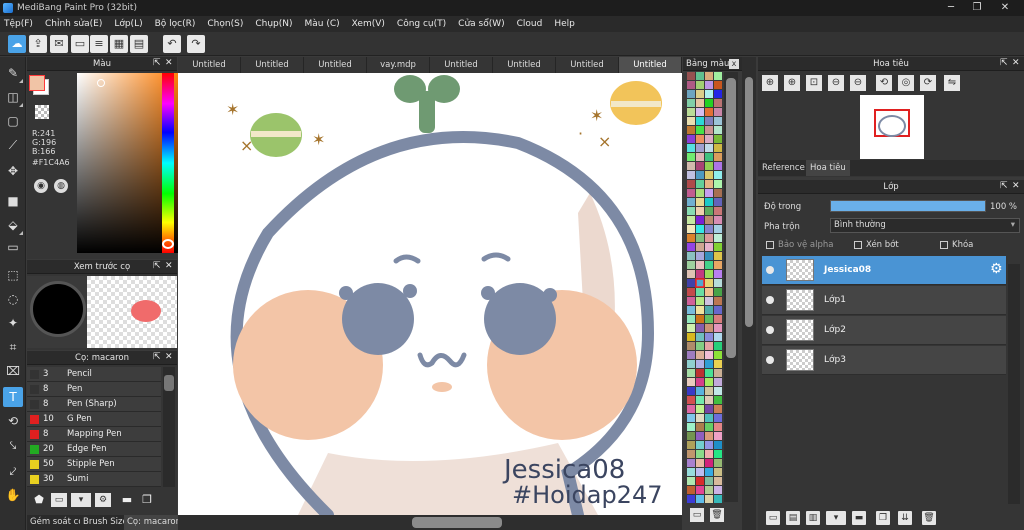 The image size is (1024, 530). What do you see at coordinates (398, 65) in the screenshot?
I see `tab-document: vay.mdp` at bounding box center [398, 65].